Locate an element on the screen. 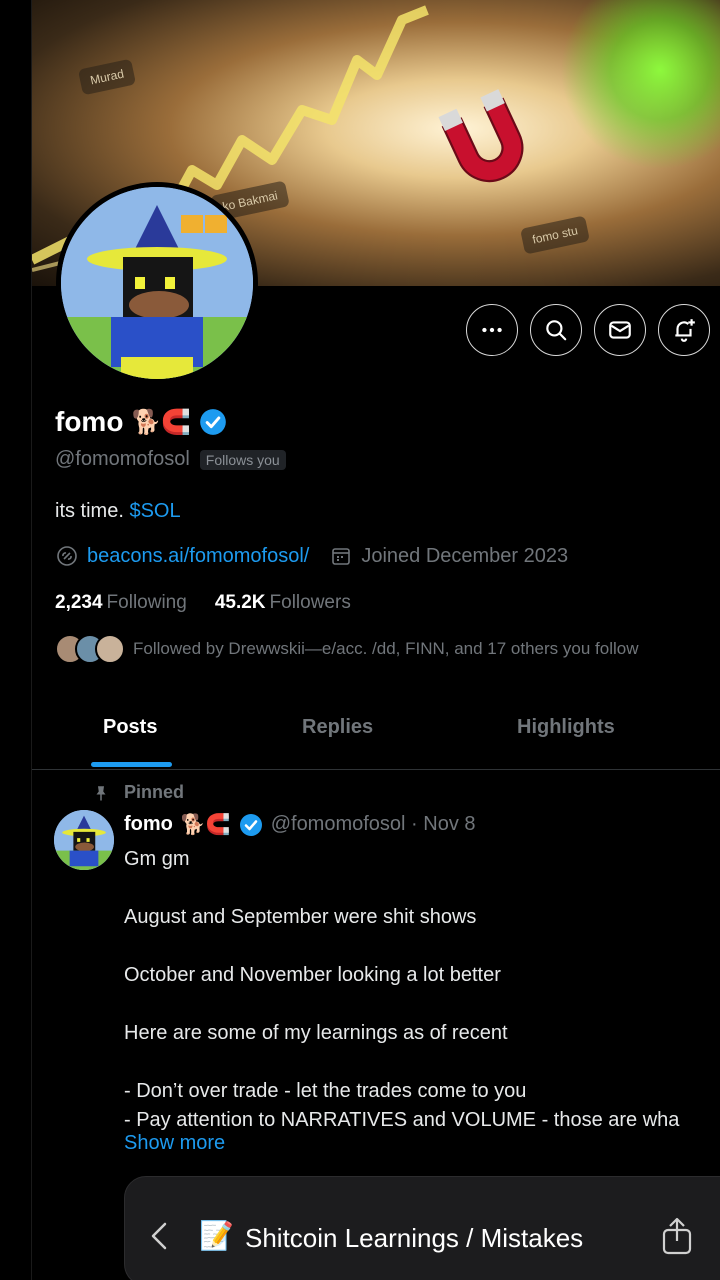  post-author-name: fomo is located at coordinates (148, 824).